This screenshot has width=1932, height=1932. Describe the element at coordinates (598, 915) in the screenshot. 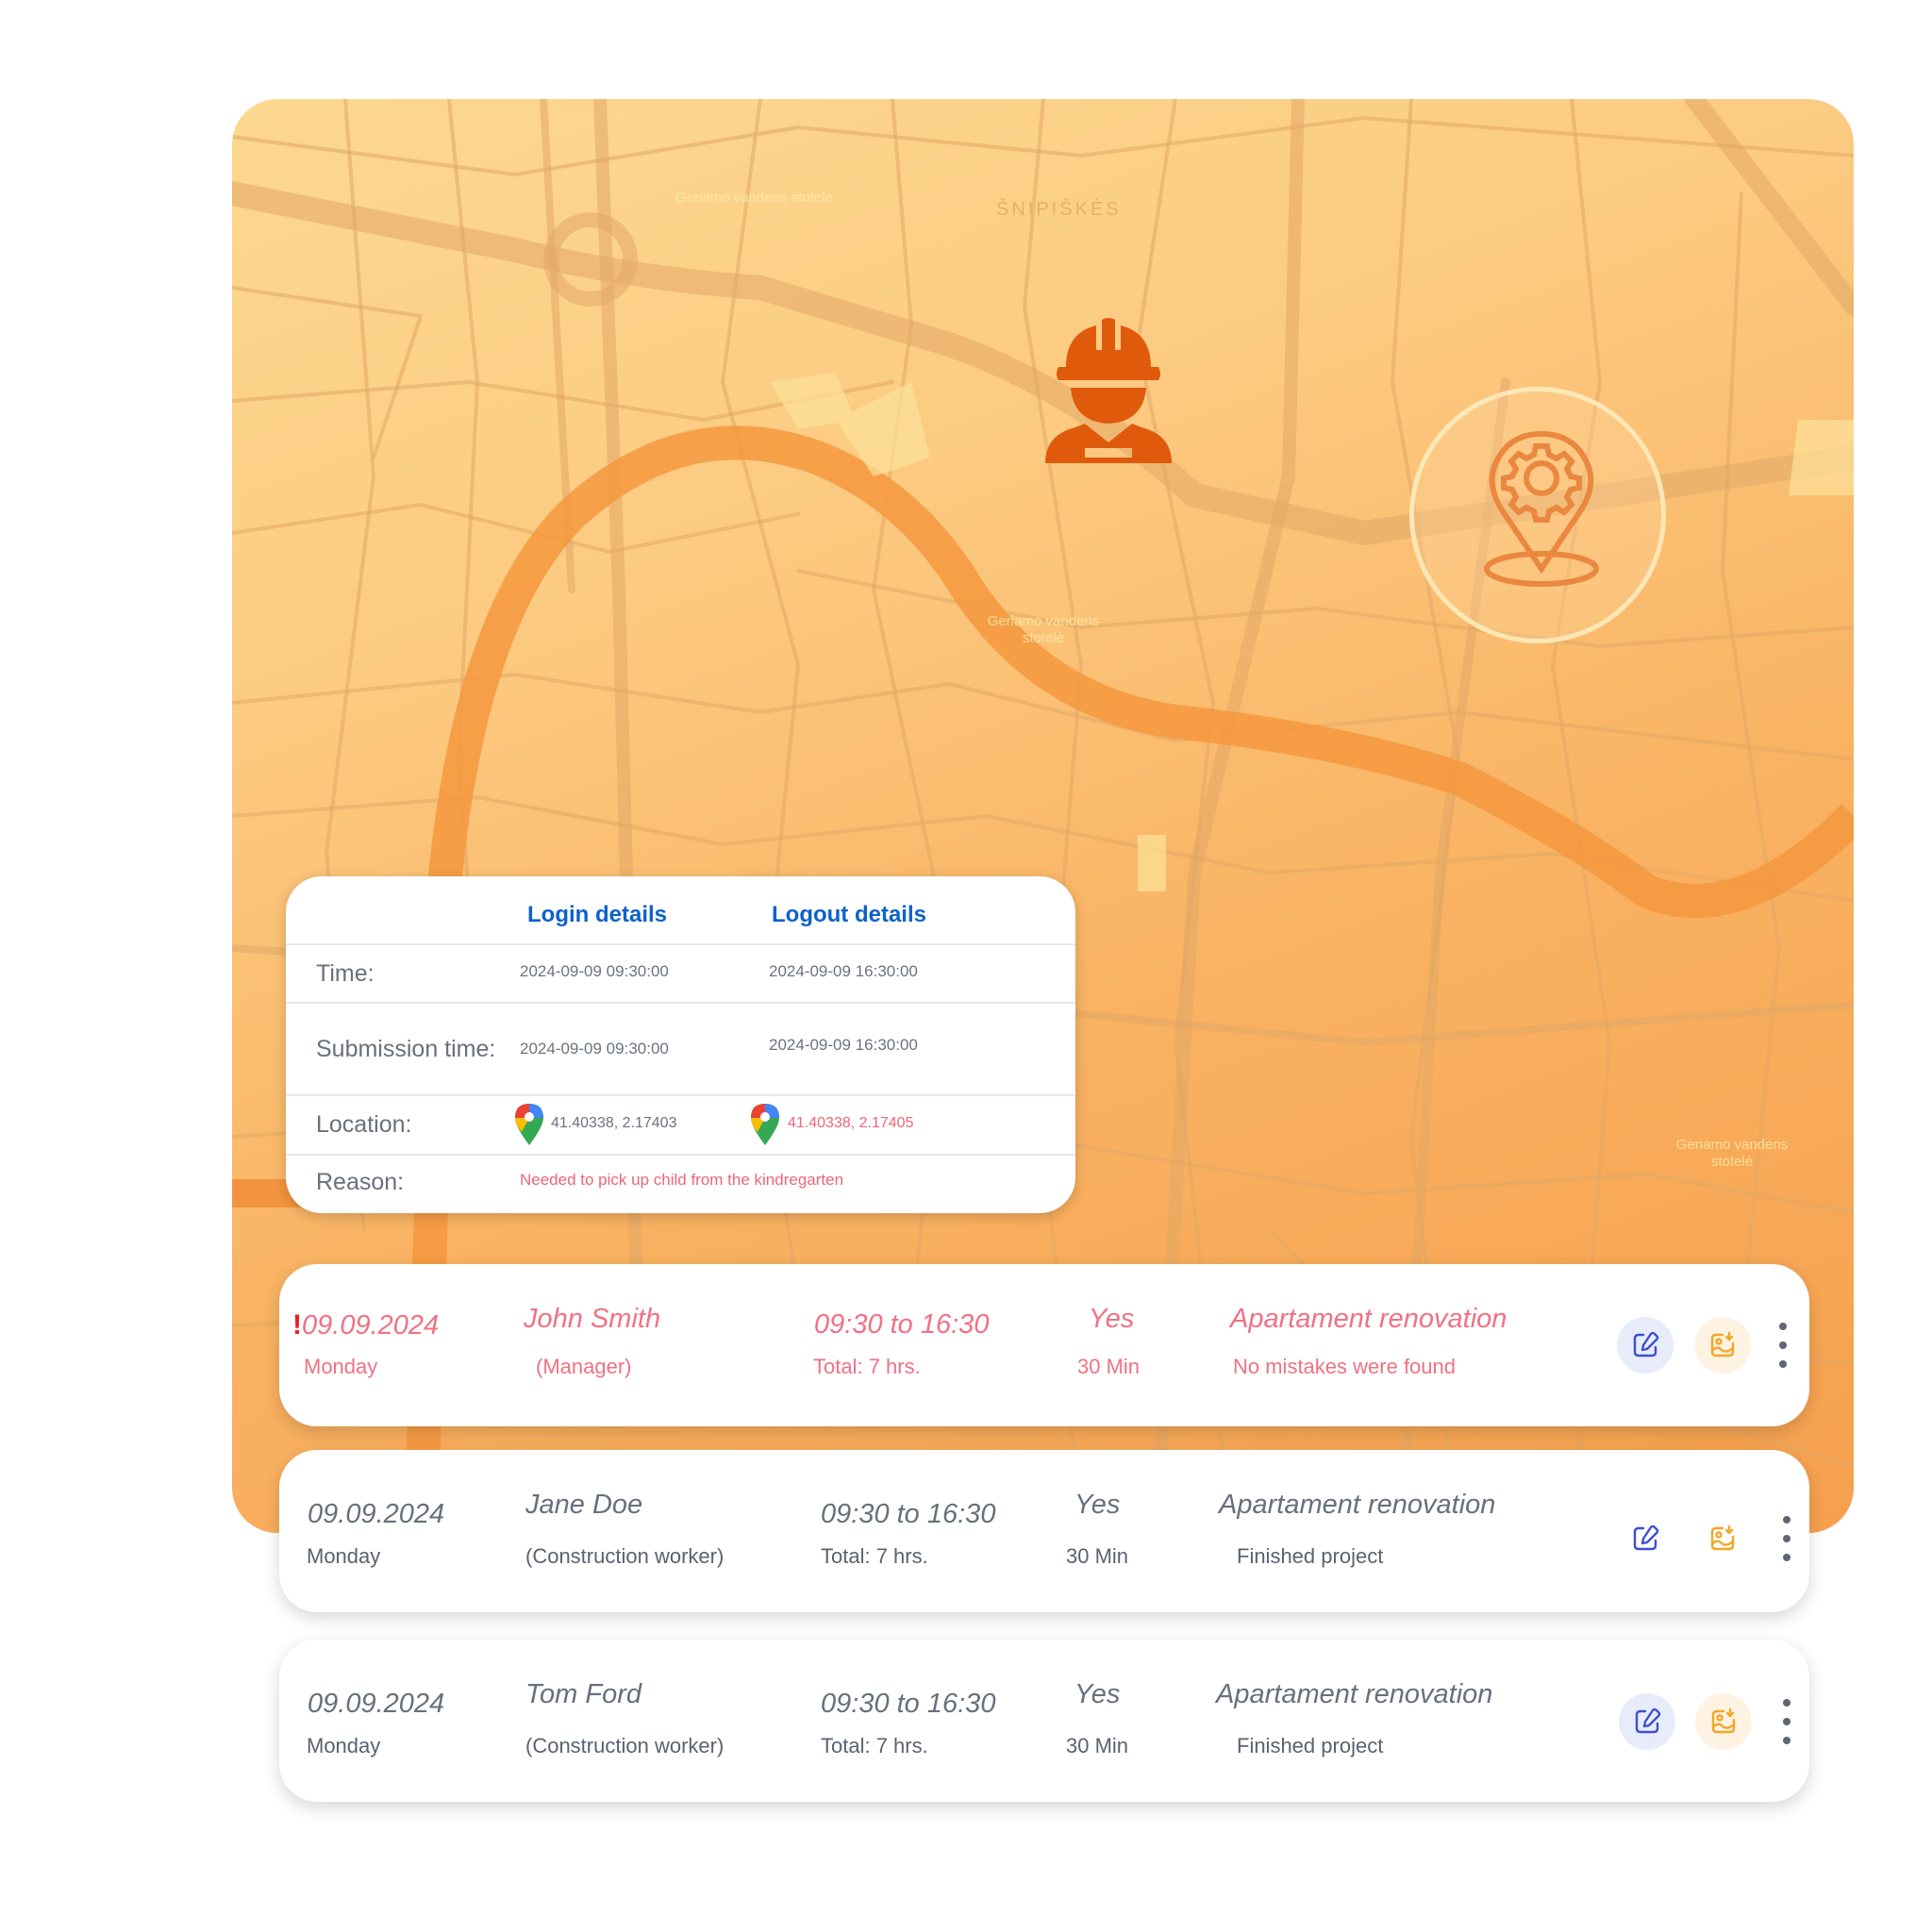

I see `login-details-heading: Login details` at that location.